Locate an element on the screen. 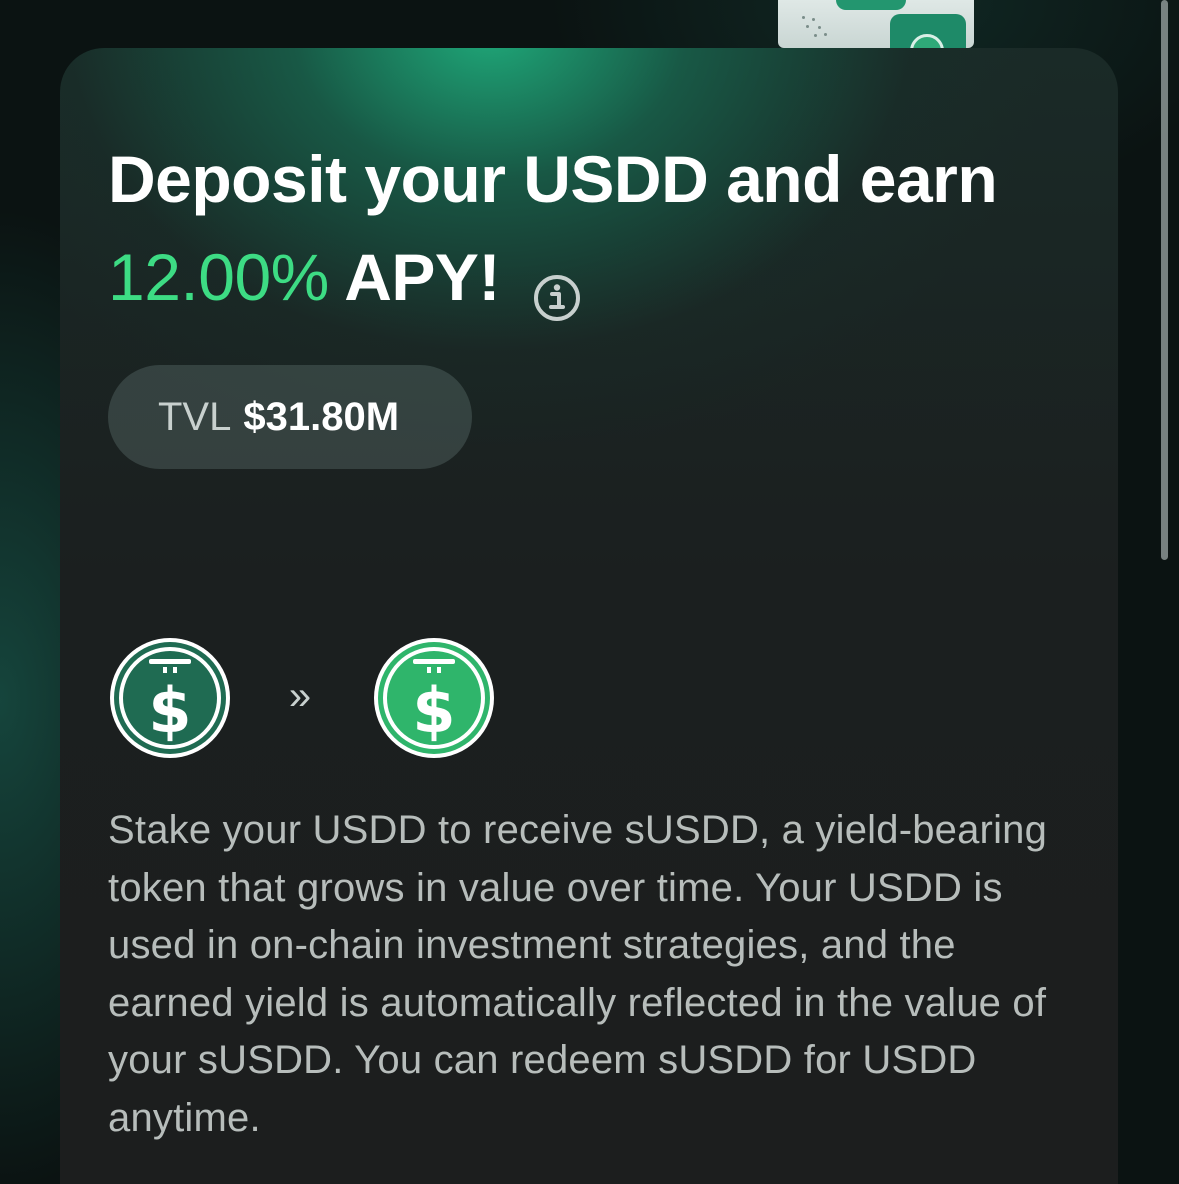 This screenshot has height=1184, width=1179. illustration-coin-badge is located at coordinates (928, 31).